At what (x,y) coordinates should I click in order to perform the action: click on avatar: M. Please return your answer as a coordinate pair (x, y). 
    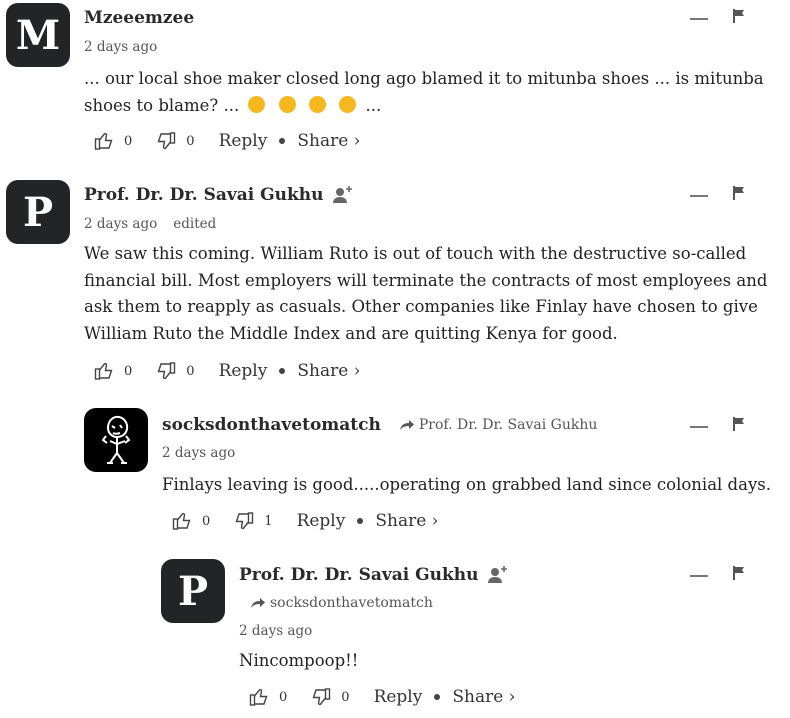
    Looking at the image, I should click on (38, 35).